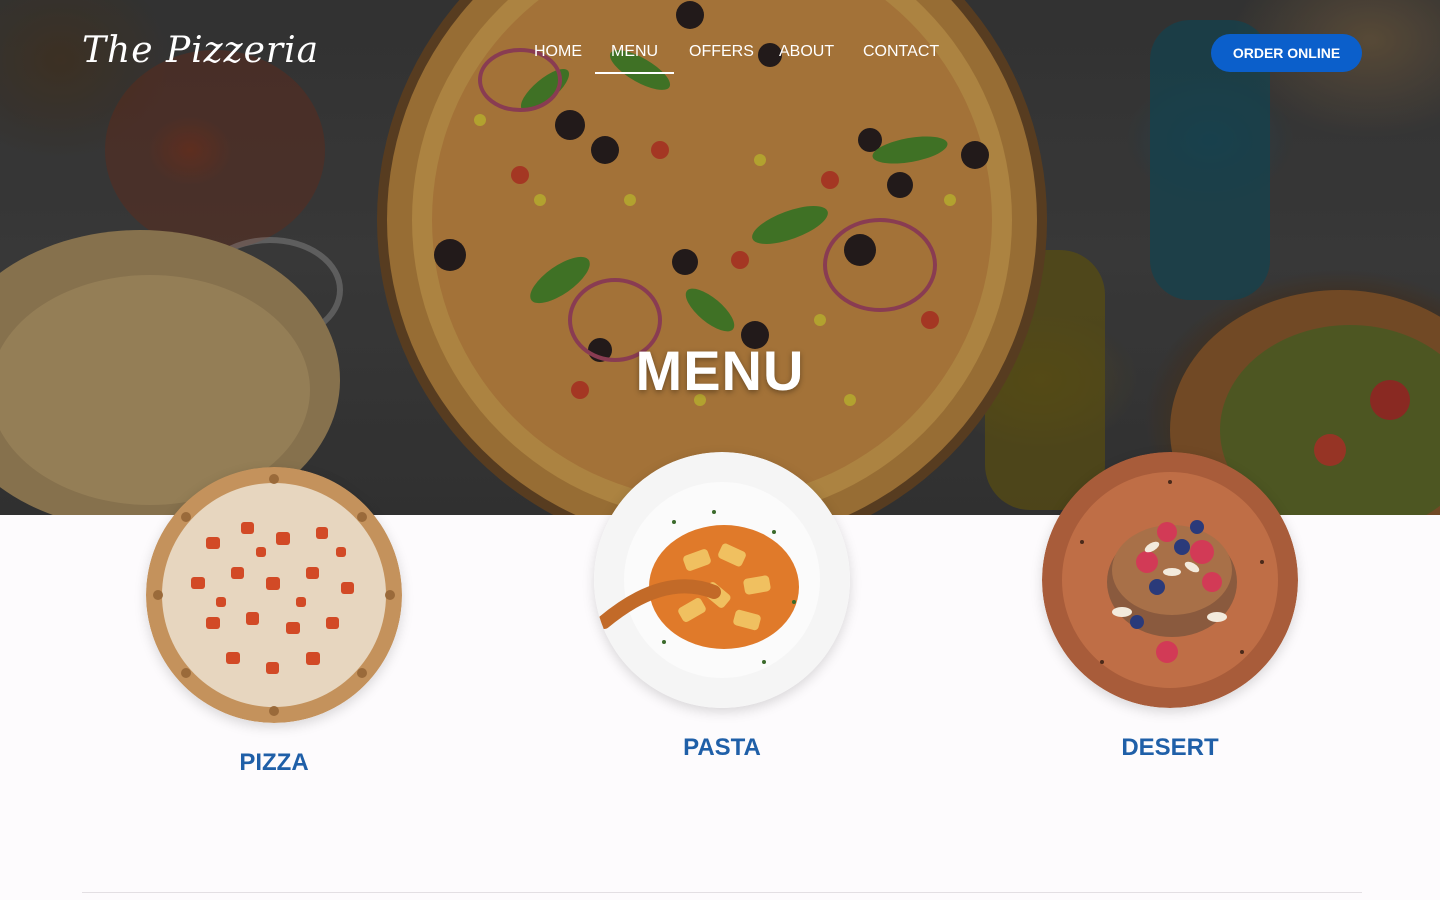 This screenshot has height=900, width=1440. I want to click on nav-link-offers: OFFERS, so click(721, 57).